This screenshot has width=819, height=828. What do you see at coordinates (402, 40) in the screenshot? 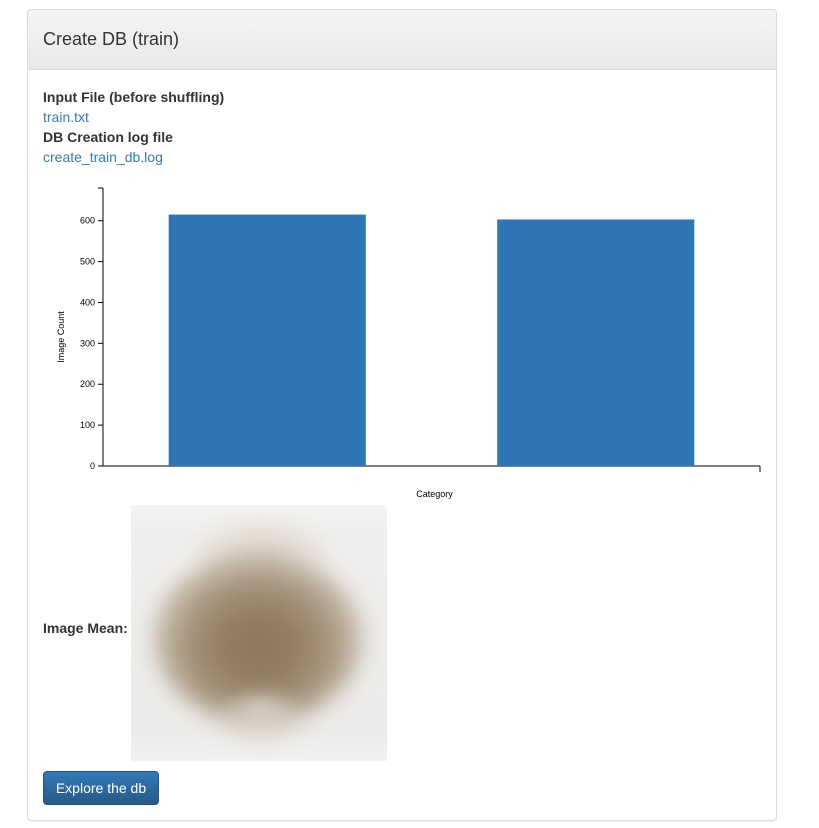
I see `panel-heading: Create DB (train)` at bounding box center [402, 40].